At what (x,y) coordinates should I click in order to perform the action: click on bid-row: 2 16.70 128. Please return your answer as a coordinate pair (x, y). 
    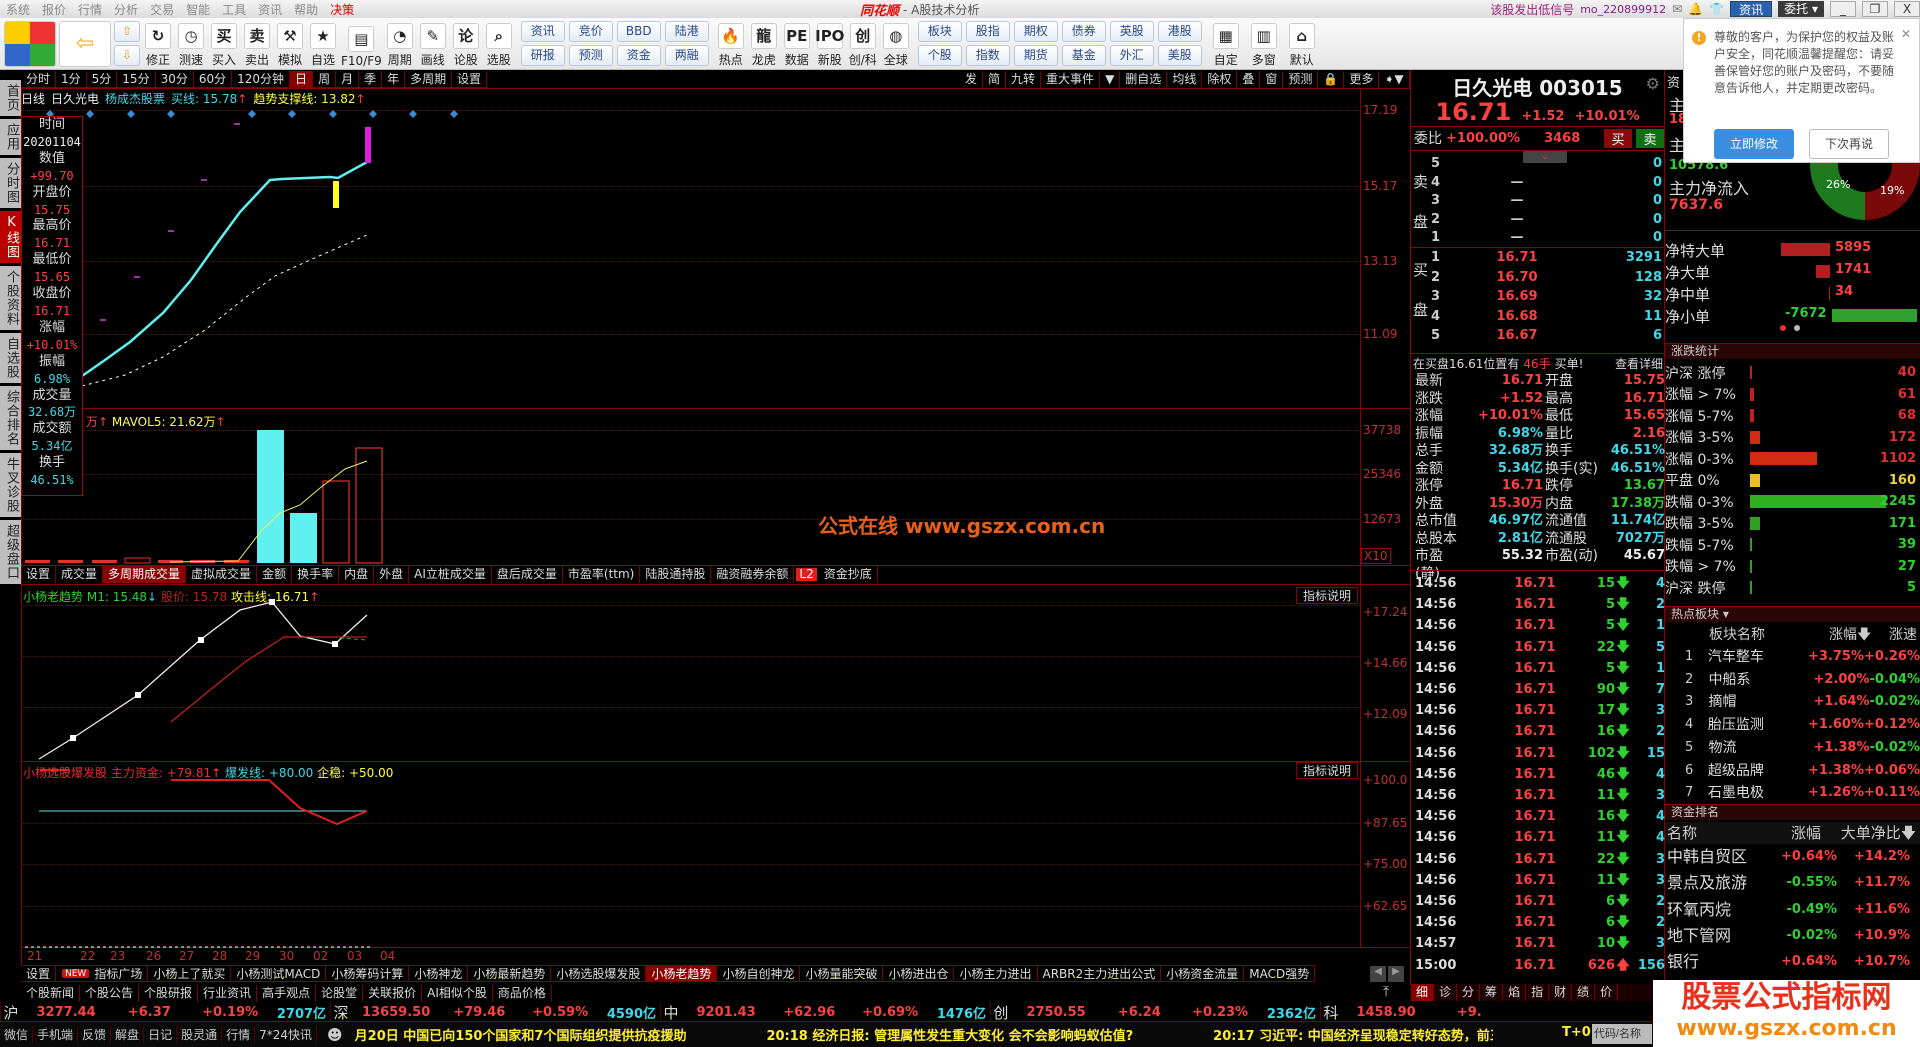
    Looking at the image, I should click on (1537, 277).